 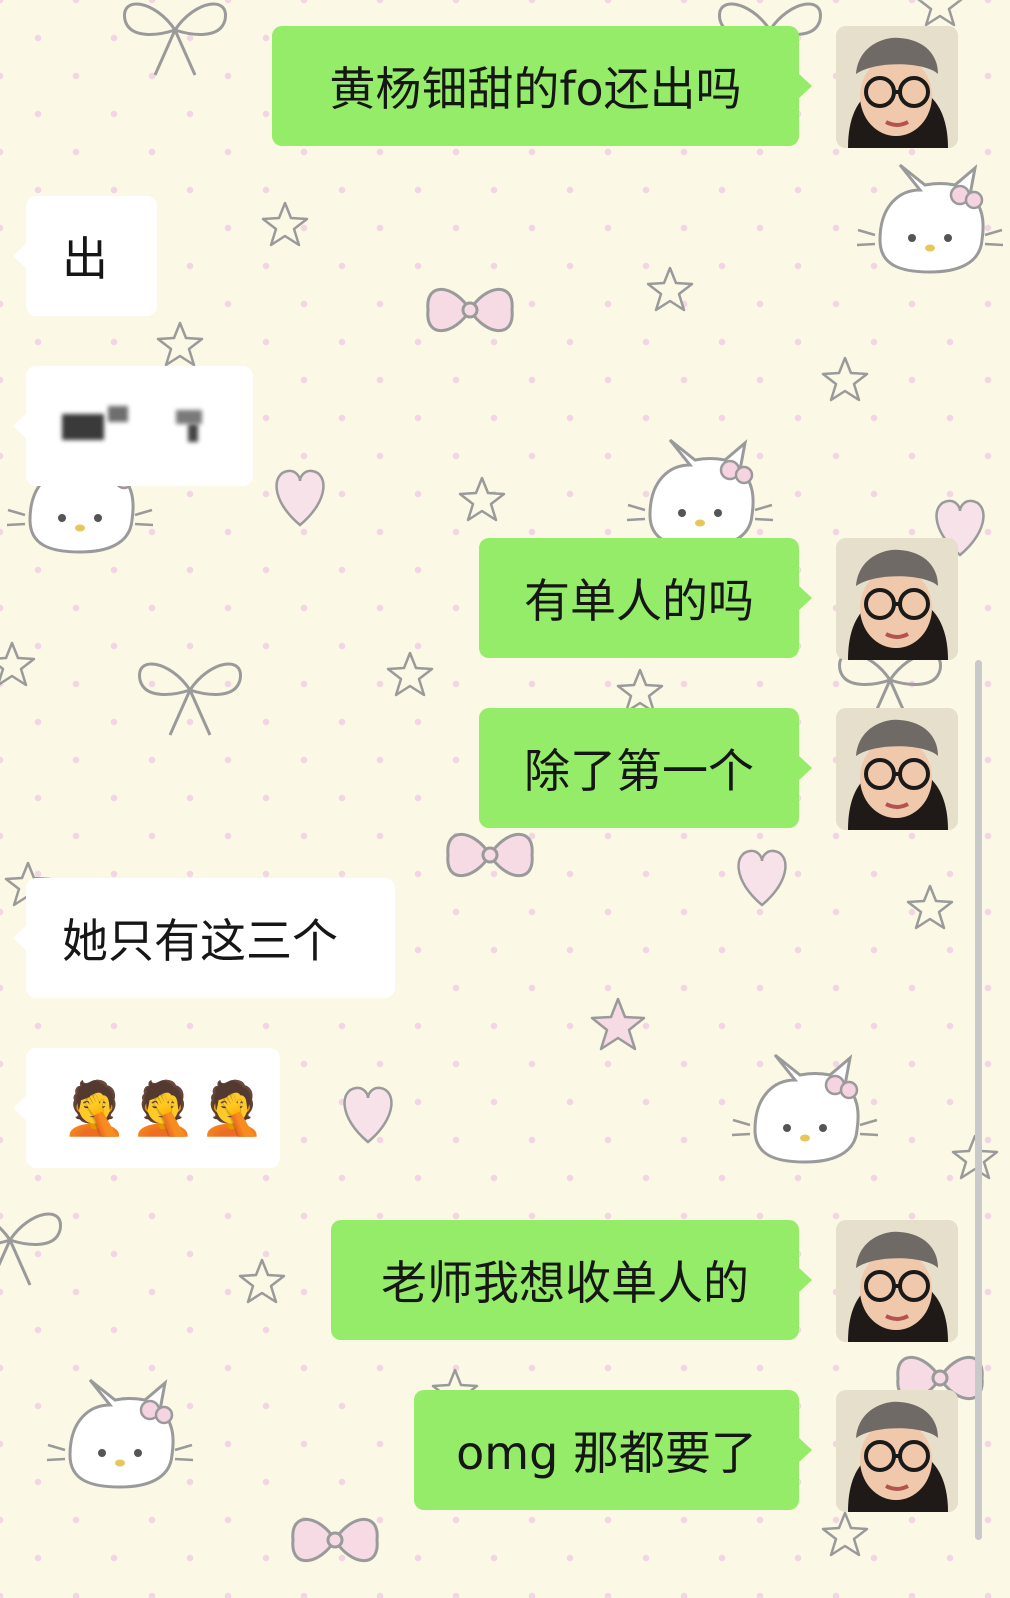 I want to click on outgoing-message-bubble: 除了第一个, so click(x=645, y=768).